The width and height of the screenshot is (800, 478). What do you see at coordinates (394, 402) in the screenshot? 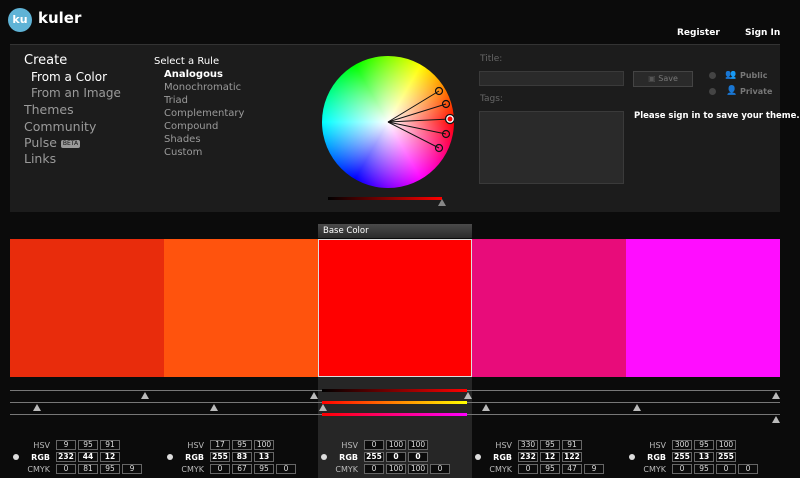
I see `base-hue-bar` at bounding box center [394, 402].